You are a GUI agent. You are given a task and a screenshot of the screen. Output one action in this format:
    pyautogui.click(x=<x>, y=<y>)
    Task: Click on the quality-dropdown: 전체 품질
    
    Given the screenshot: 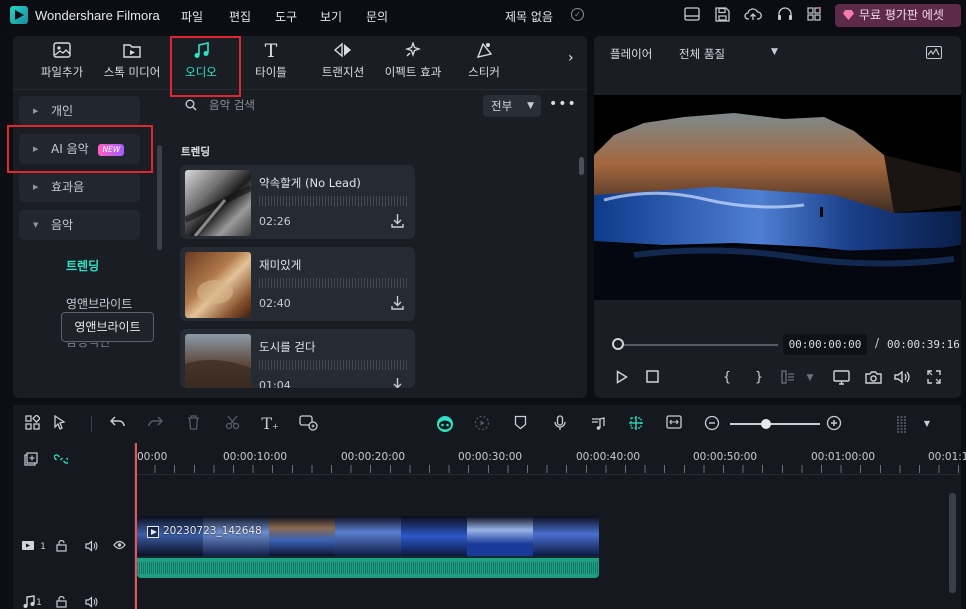 What is the action you would take?
    pyautogui.click(x=702, y=54)
    